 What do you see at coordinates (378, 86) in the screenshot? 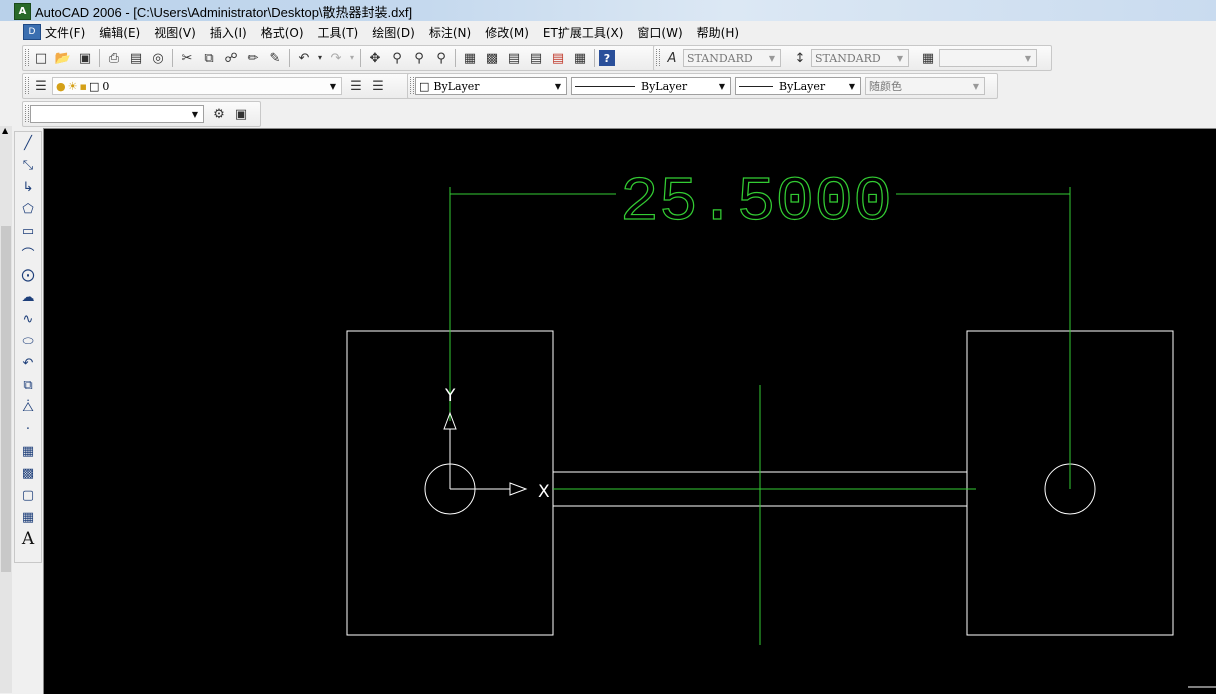
I see `layer-previous-icon: ☰` at bounding box center [378, 86].